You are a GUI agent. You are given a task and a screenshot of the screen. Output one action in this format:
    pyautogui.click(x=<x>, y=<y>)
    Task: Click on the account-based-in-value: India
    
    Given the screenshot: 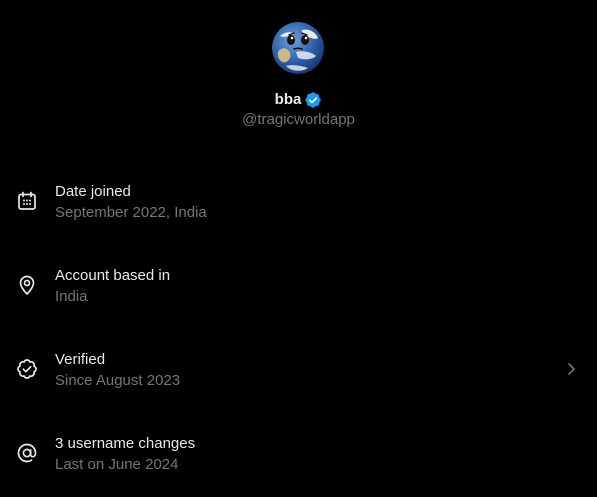 What is the action you would take?
    pyautogui.click(x=71, y=296)
    